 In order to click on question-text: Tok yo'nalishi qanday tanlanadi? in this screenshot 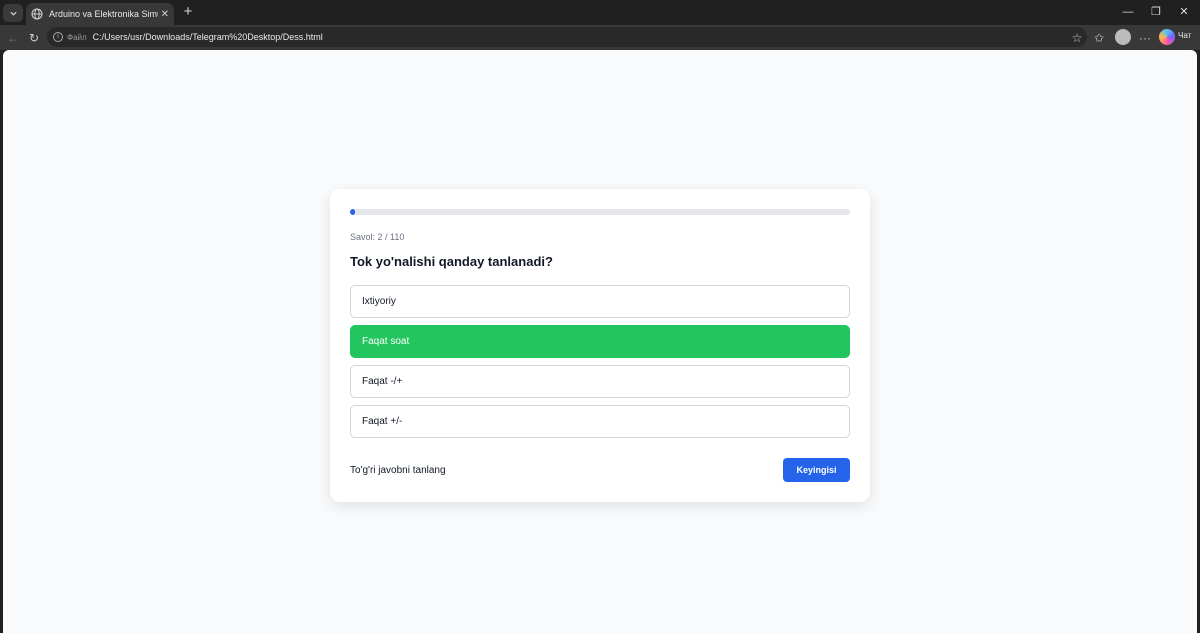, I will do `click(451, 261)`.